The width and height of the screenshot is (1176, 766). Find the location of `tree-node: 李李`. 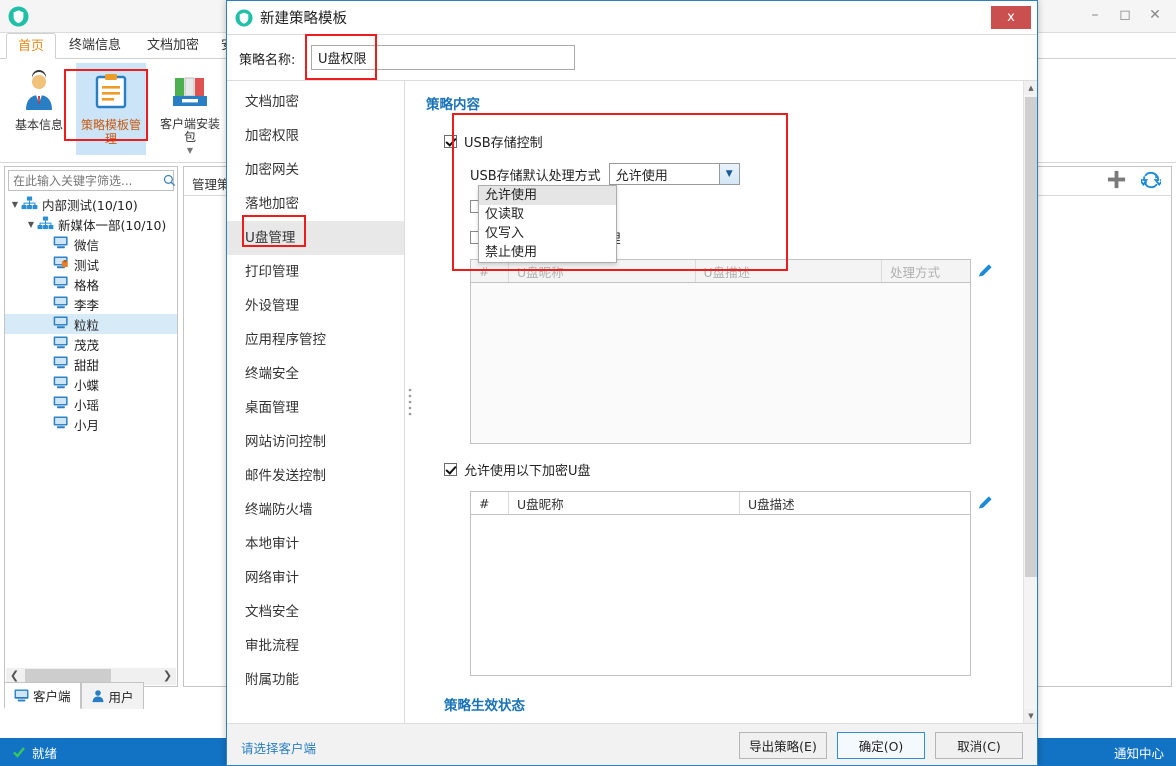

tree-node: 李李 is located at coordinates (91, 304).